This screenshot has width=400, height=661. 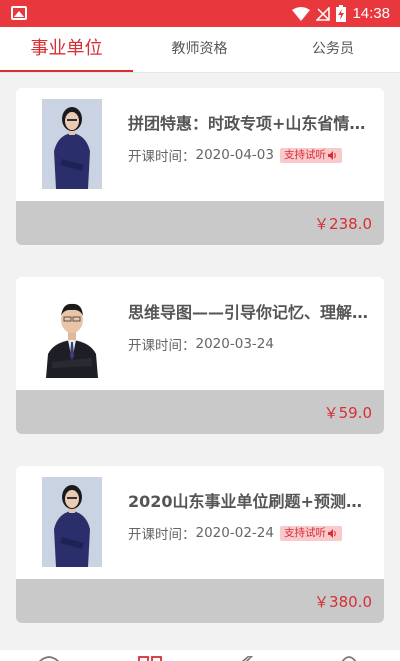 What do you see at coordinates (234, 344) in the screenshot?
I see `course-date: 2020-03-24` at bounding box center [234, 344].